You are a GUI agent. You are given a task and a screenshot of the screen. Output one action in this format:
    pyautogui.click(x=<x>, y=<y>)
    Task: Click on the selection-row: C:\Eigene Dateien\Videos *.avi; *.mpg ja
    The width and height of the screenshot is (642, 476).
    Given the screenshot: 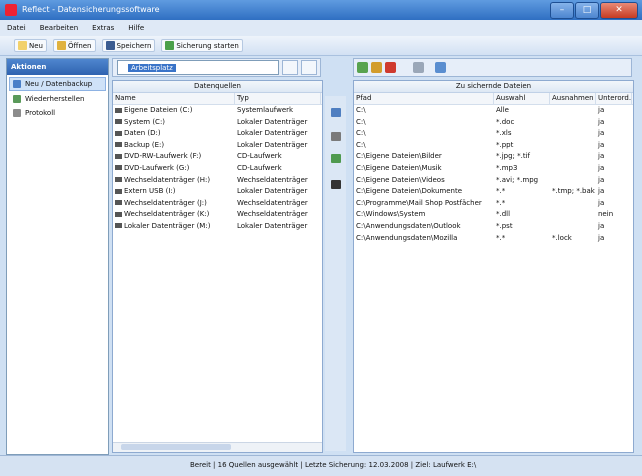 What is the action you would take?
    pyautogui.click(x=493, y=181)
    